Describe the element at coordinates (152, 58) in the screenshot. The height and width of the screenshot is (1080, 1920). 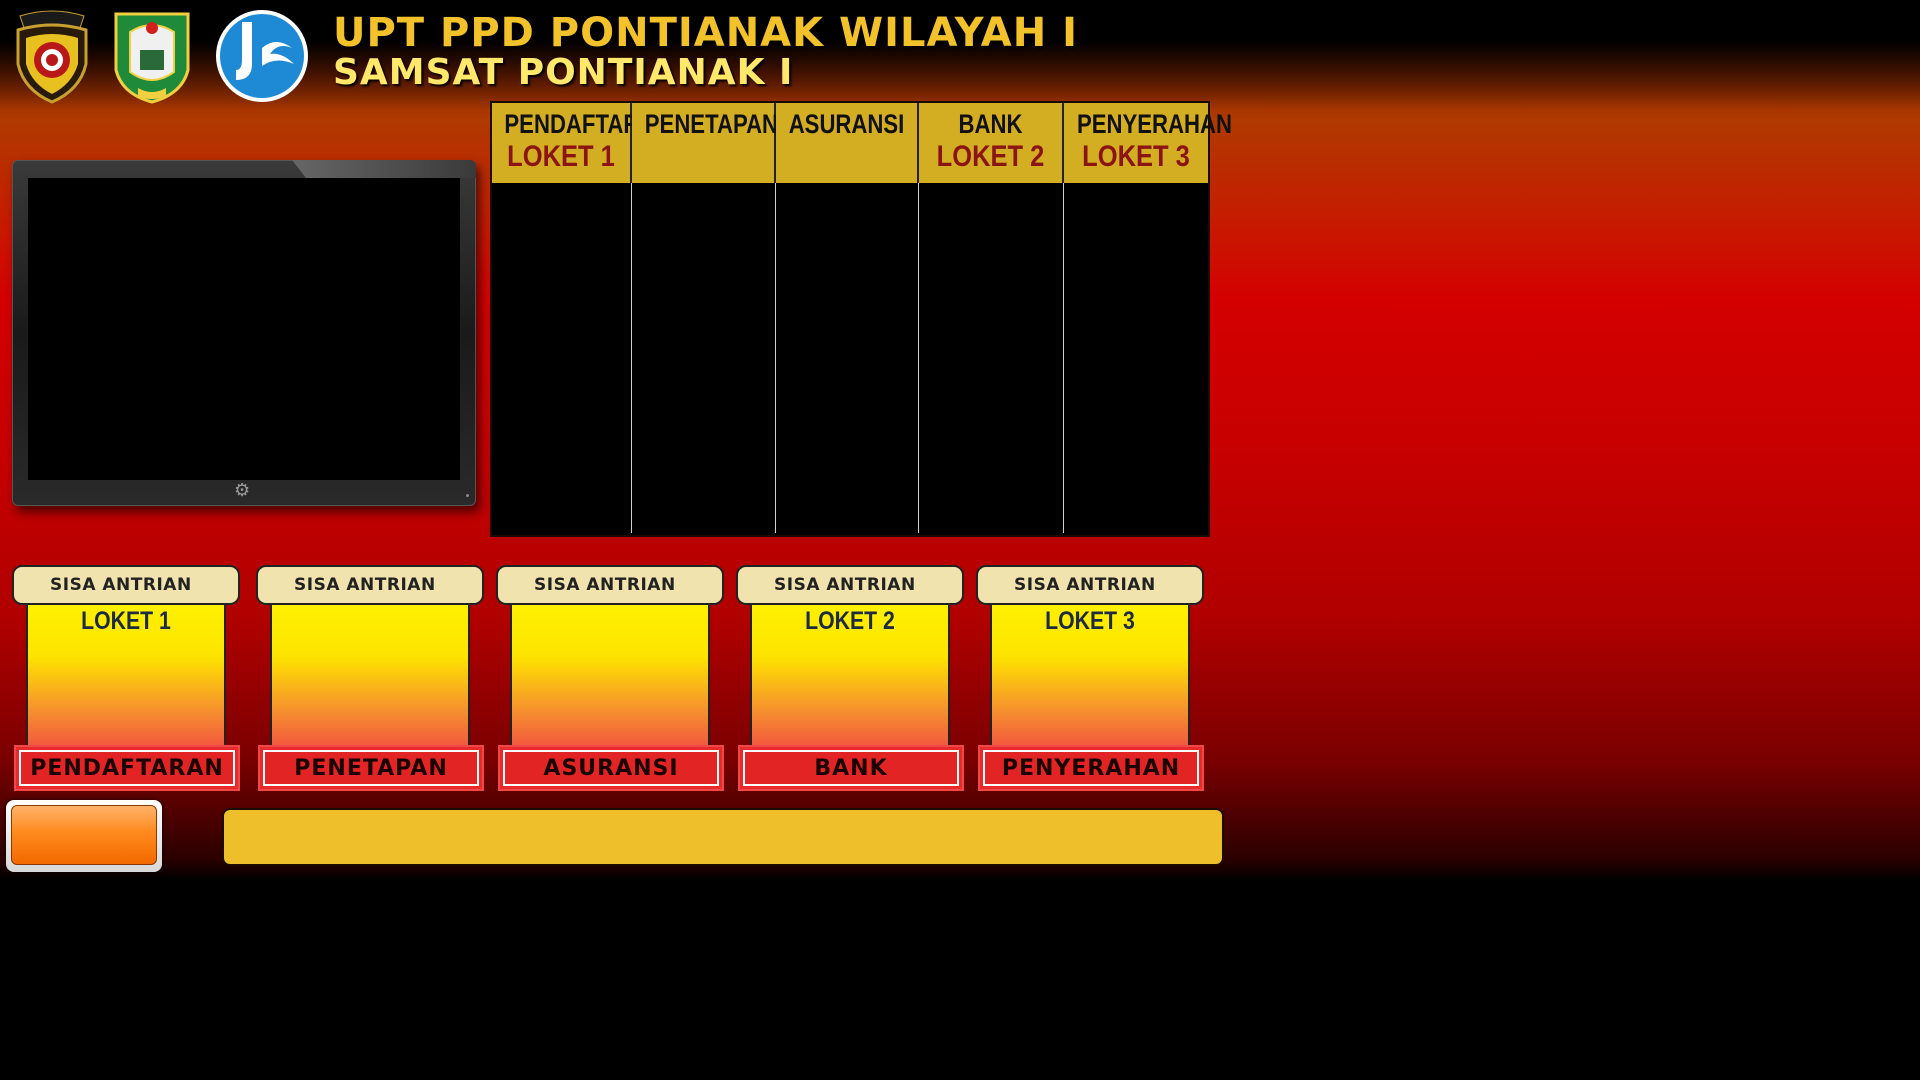
I see `province-logo` at that location.